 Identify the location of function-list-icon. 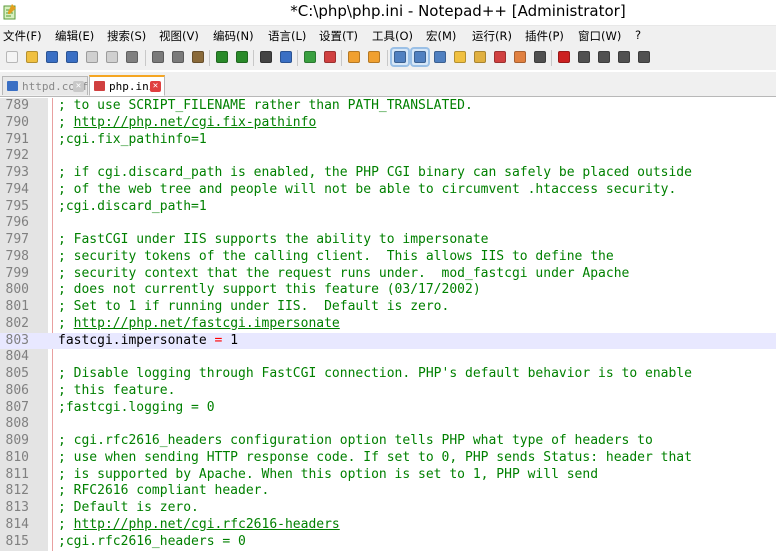
(500, 57).